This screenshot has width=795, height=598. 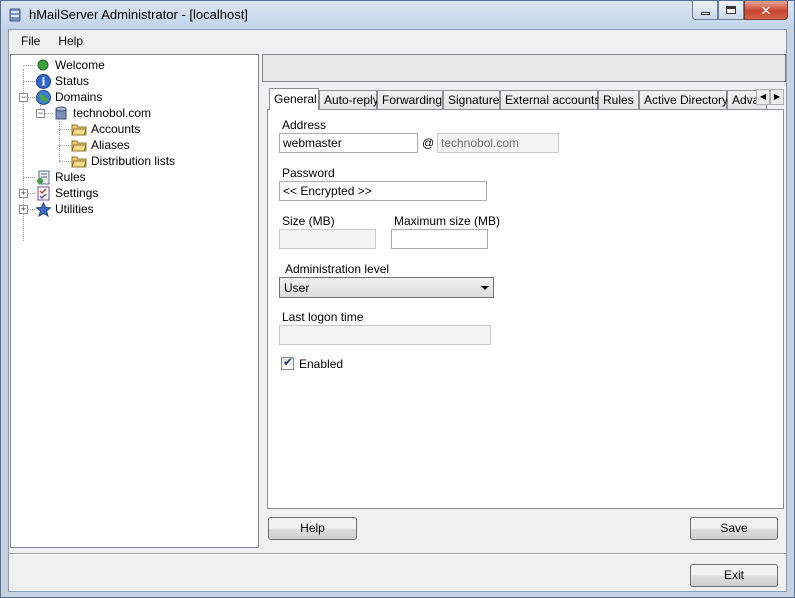 What do you see at coordinates (327, 239) in the screenshot?
I see `size-field` at bounding box center [327, 239].